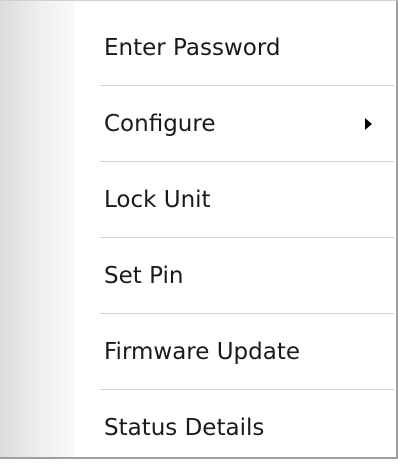  Describe the element at coordinates (192, 48) in the screenshot. I see `menu-item-label: Enter Password` at that location.